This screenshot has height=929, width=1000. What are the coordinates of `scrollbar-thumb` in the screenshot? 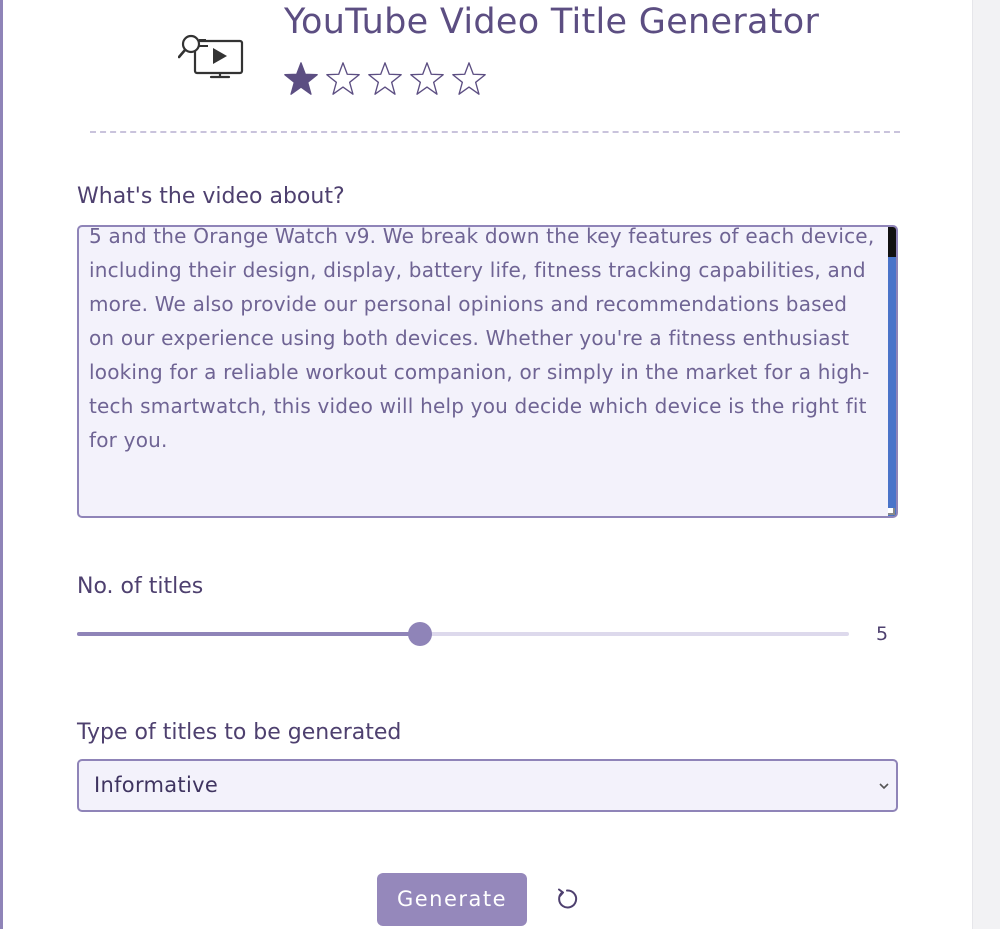 It's located at (892, 386).